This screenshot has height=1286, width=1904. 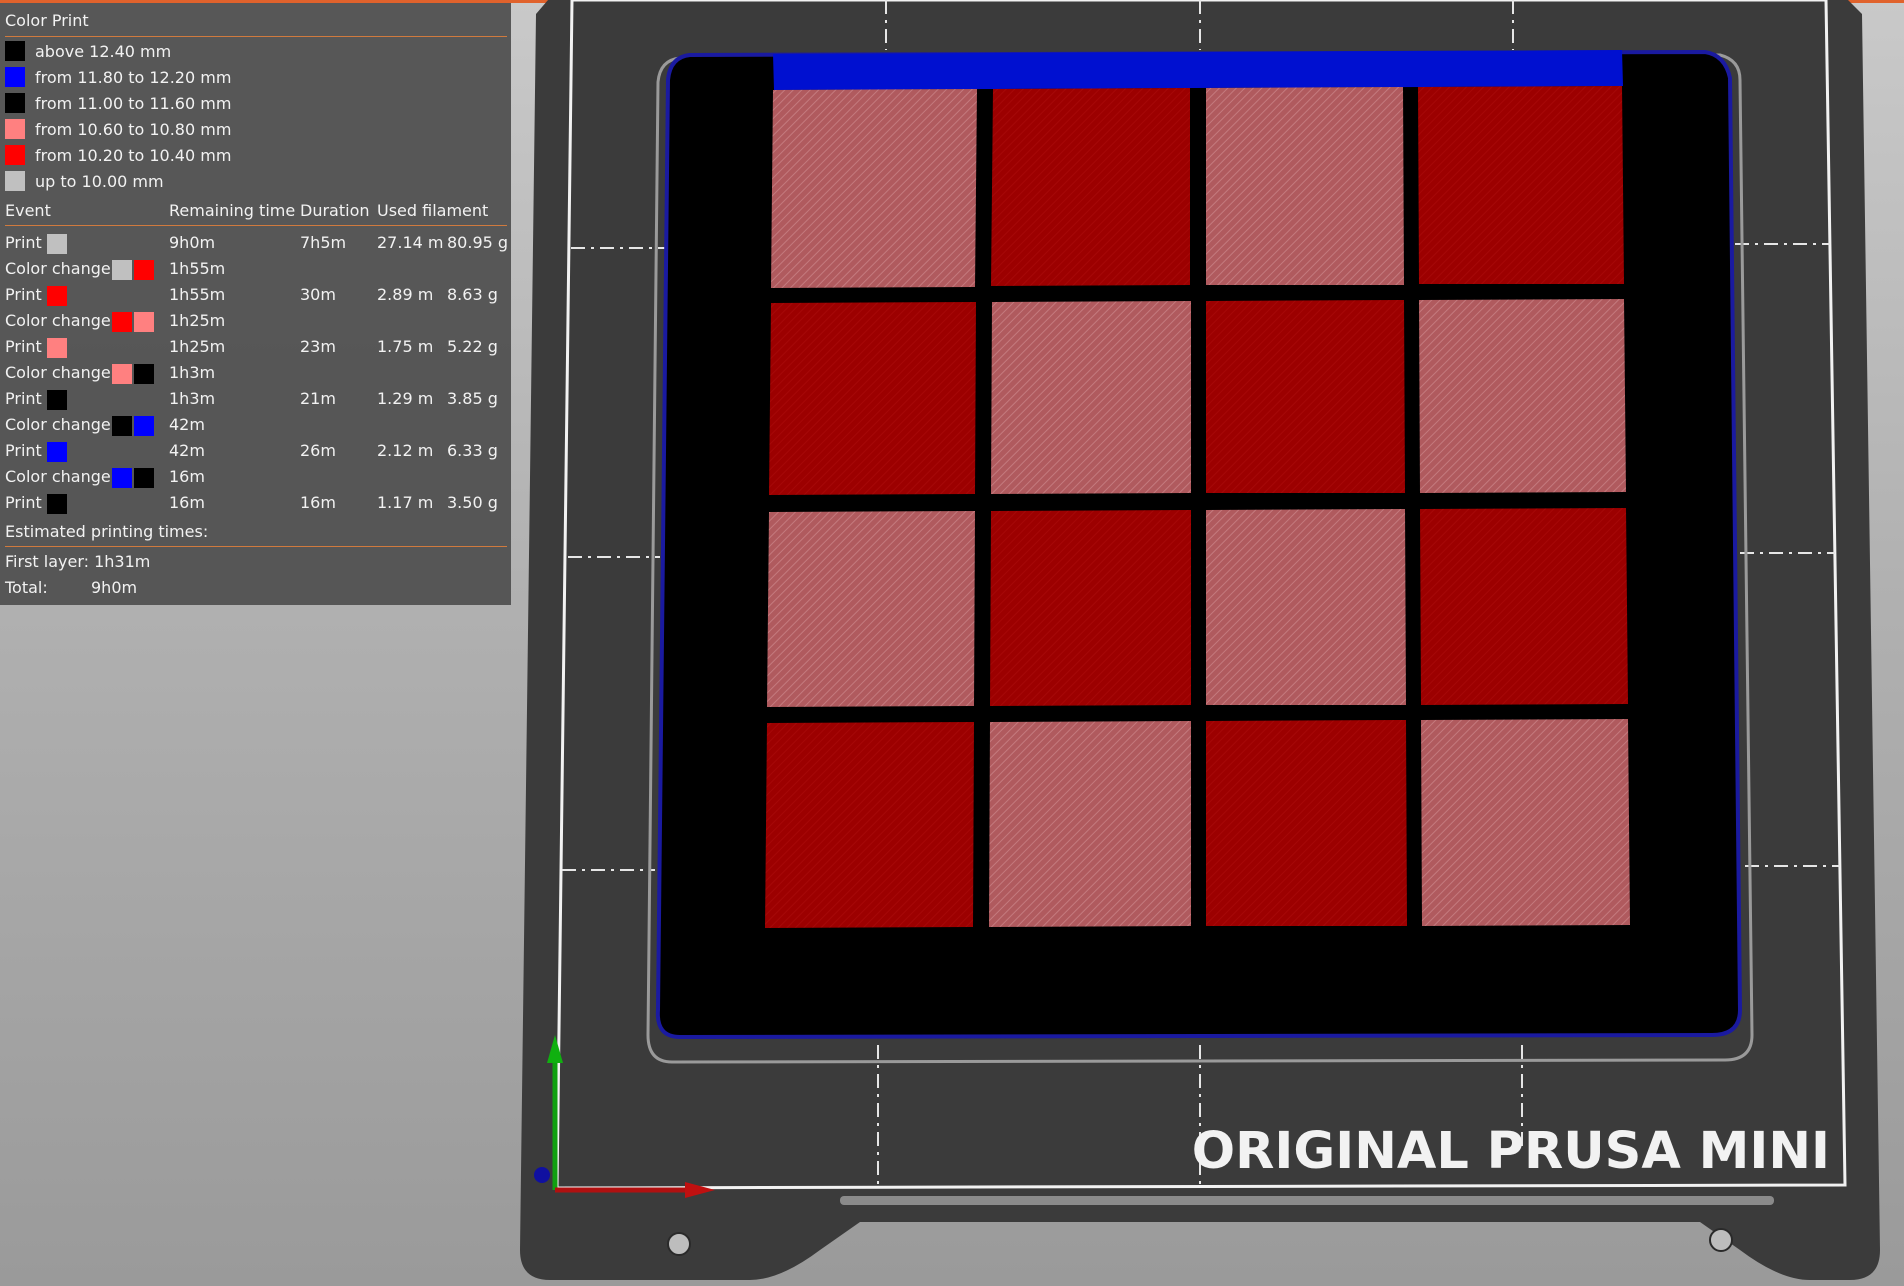 I want to click on first-layer-time: First layer: 1h31m, so click(x=78, y=561).